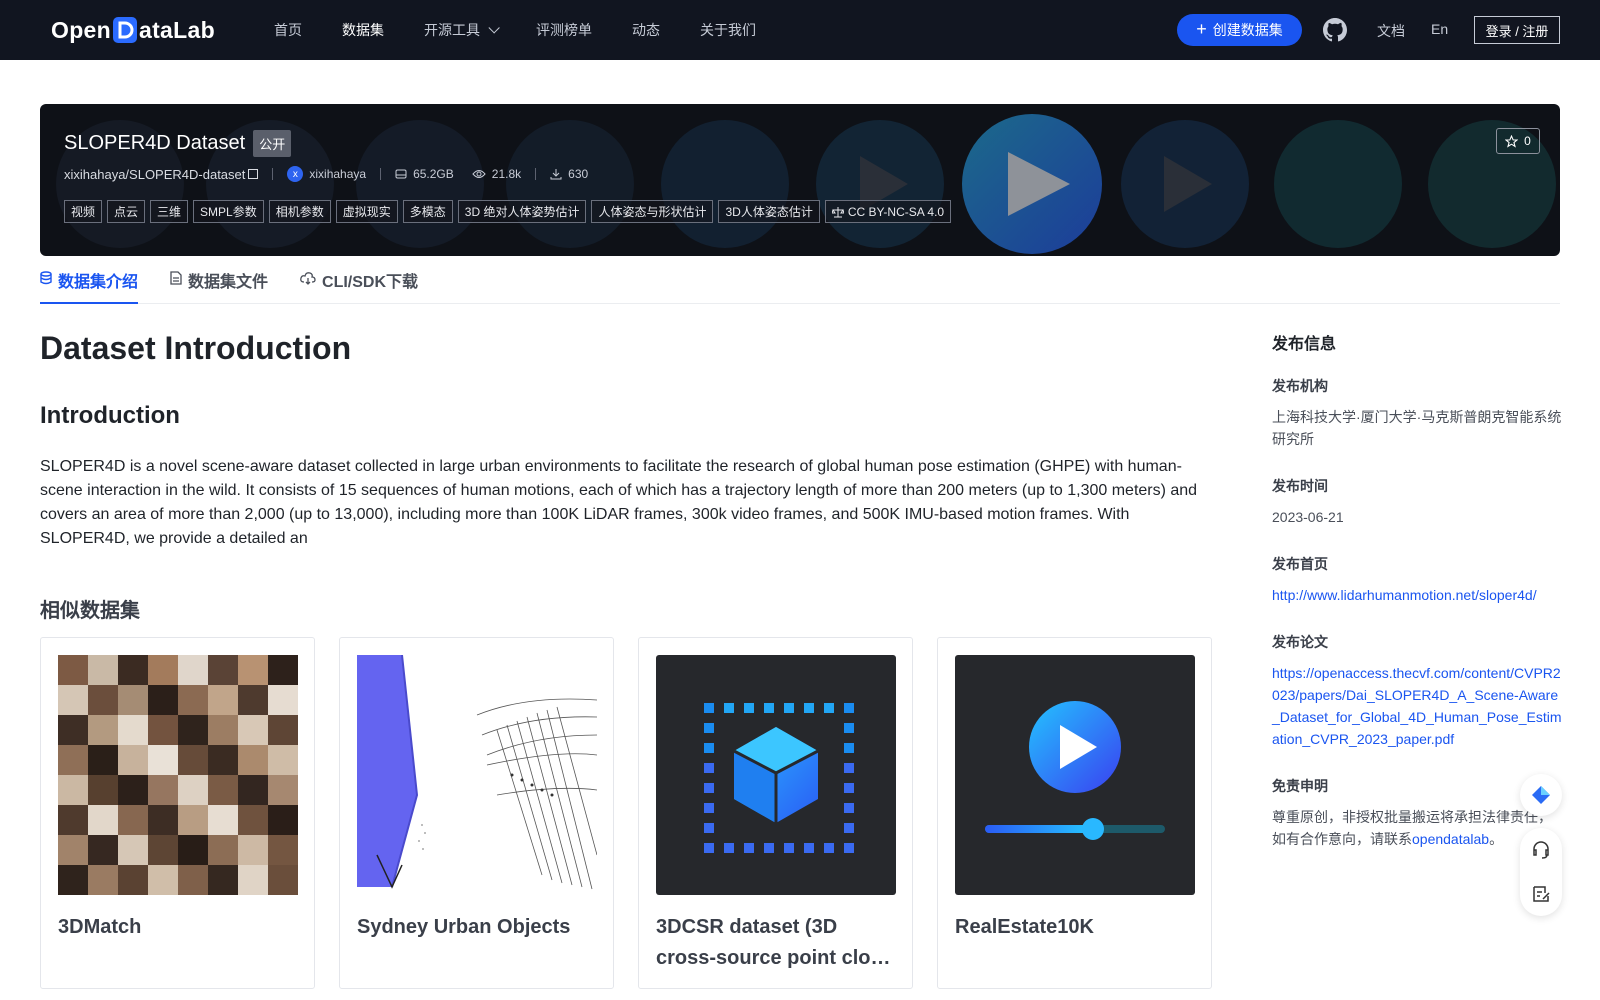 The width and height of the screenshot is (1600, 1000). I want to click on date-value: 2023-06-21, so click(1308, 517).